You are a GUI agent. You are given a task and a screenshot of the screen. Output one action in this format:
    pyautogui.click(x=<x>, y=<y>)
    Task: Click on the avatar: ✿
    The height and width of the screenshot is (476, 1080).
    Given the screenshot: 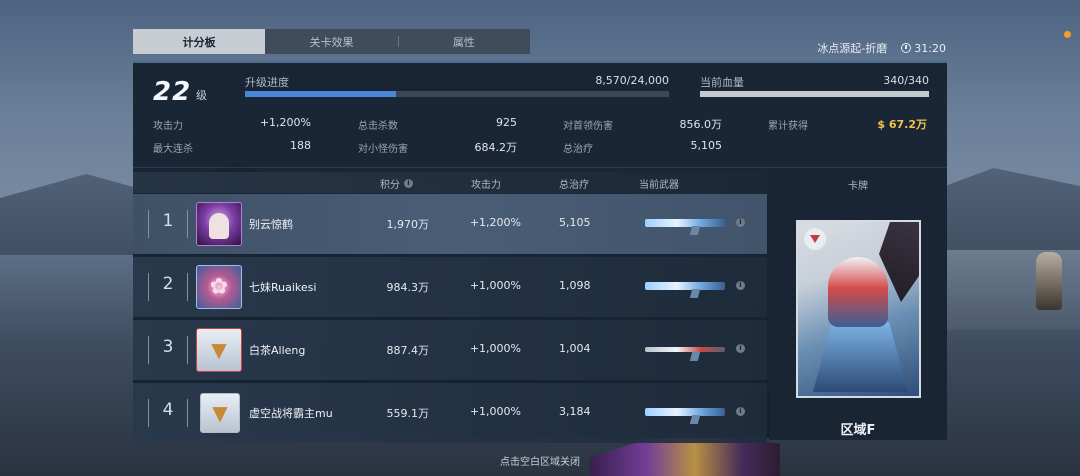 What is the action you would take?
    pyautogui.click(x=219, y=287)
    